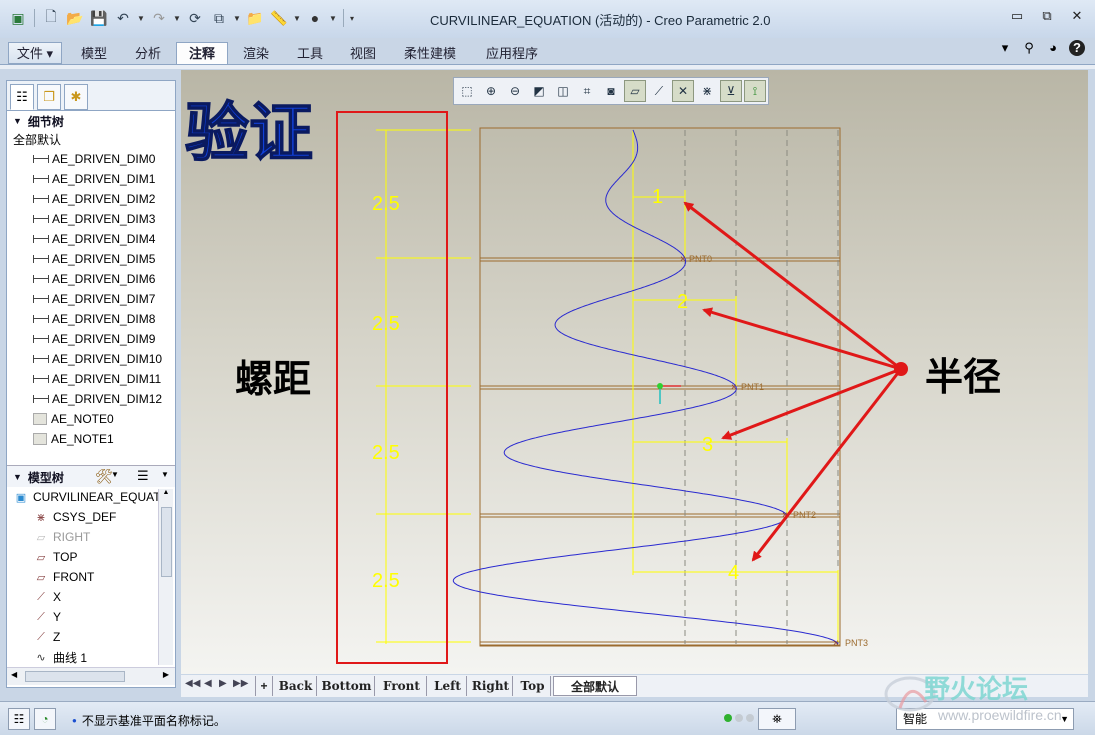 This screenshot has height=735, width=1095. I want to click on last-view-icon: ▶▶, so click(240, 683).